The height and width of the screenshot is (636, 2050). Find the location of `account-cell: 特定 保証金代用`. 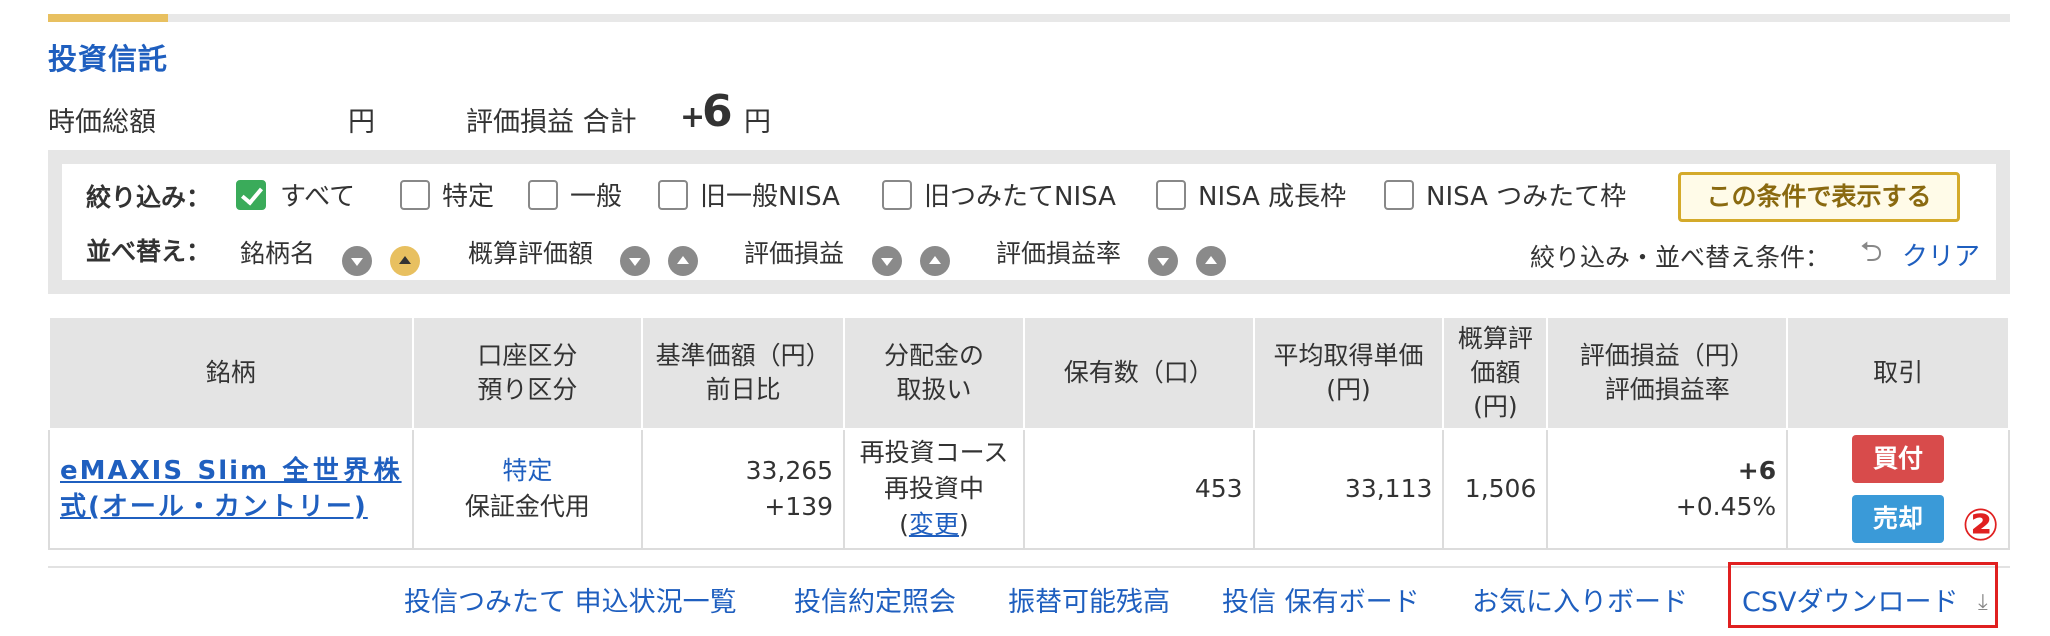

account-cell: 特定 保証金代用 is located at coordinates (527, 489).